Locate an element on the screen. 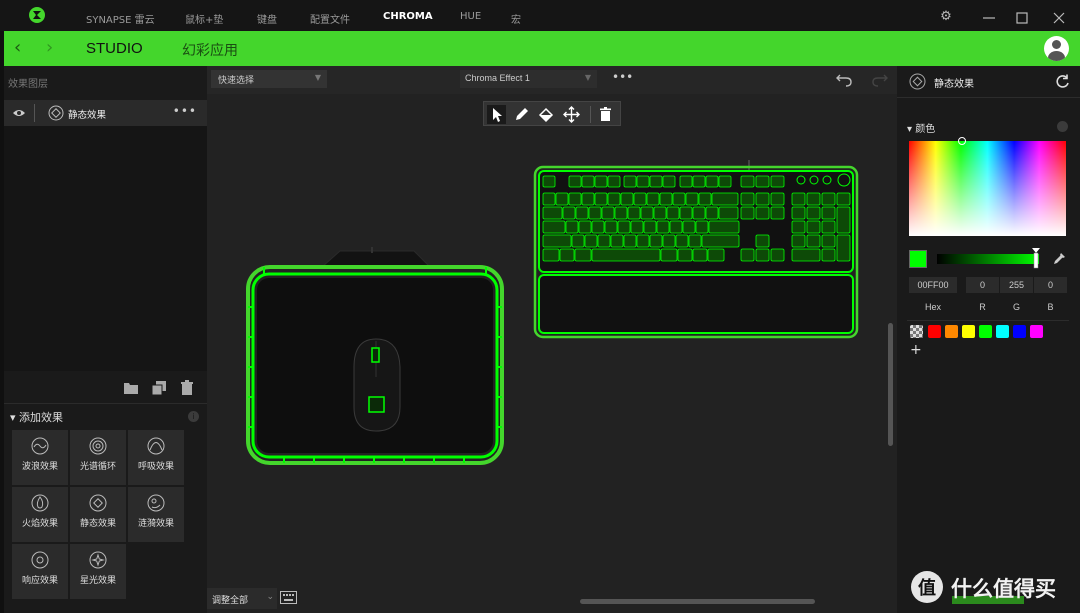  info-icon: i is located at coordinates (193, 416).